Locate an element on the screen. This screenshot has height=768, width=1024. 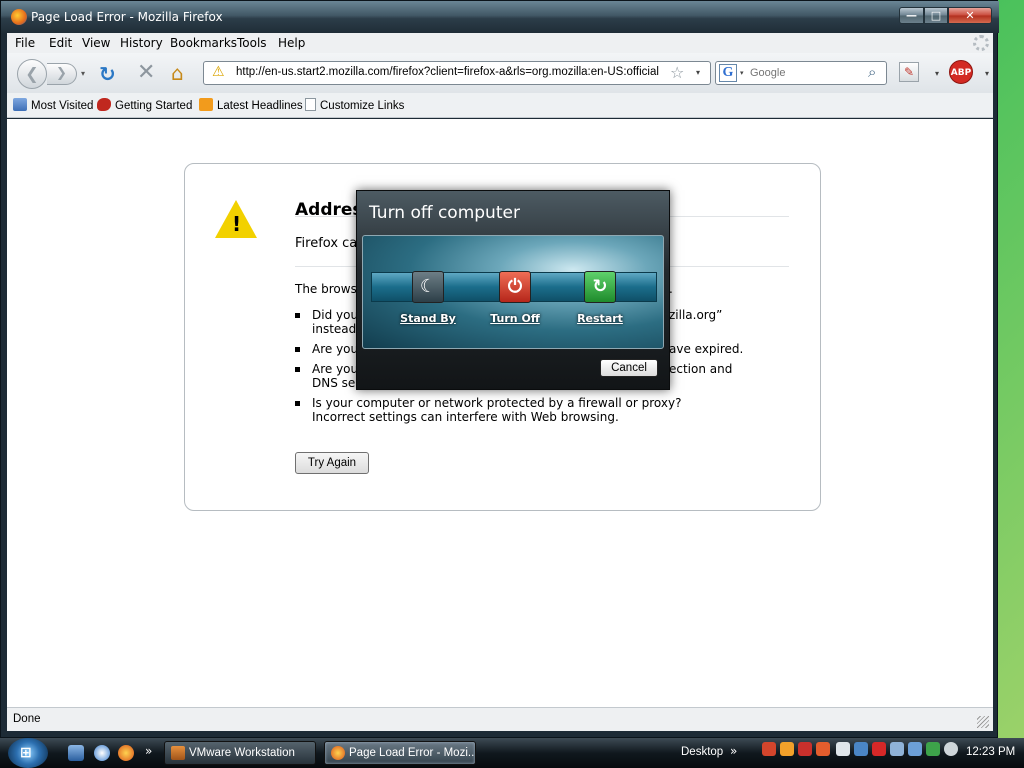
status-bar: Done is located at coordinates (500, 719).